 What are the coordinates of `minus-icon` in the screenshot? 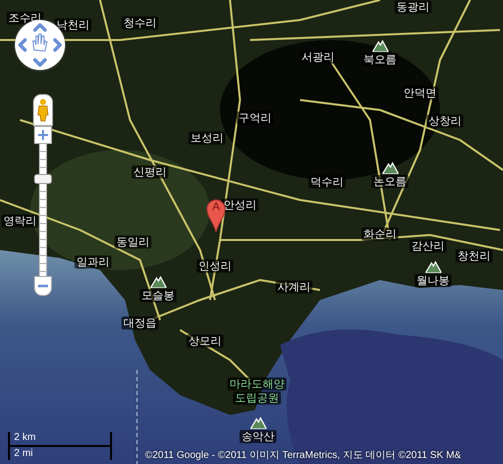 It's located at (43, 286).